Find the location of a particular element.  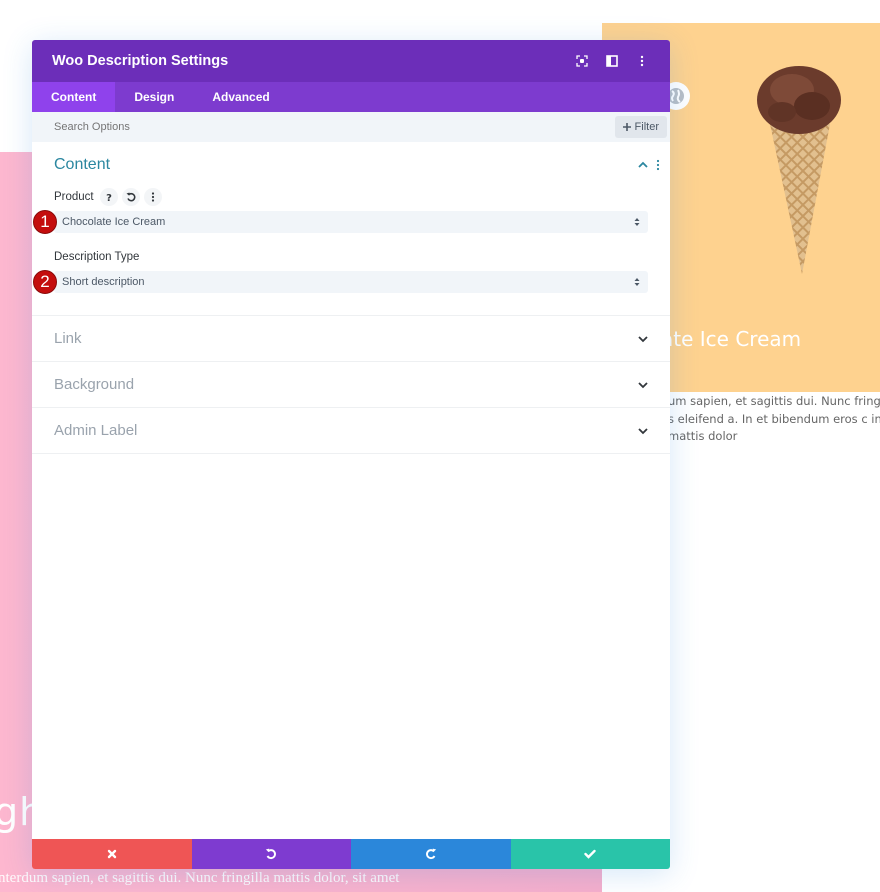

redo-icon is located at coordinates (430, 854).